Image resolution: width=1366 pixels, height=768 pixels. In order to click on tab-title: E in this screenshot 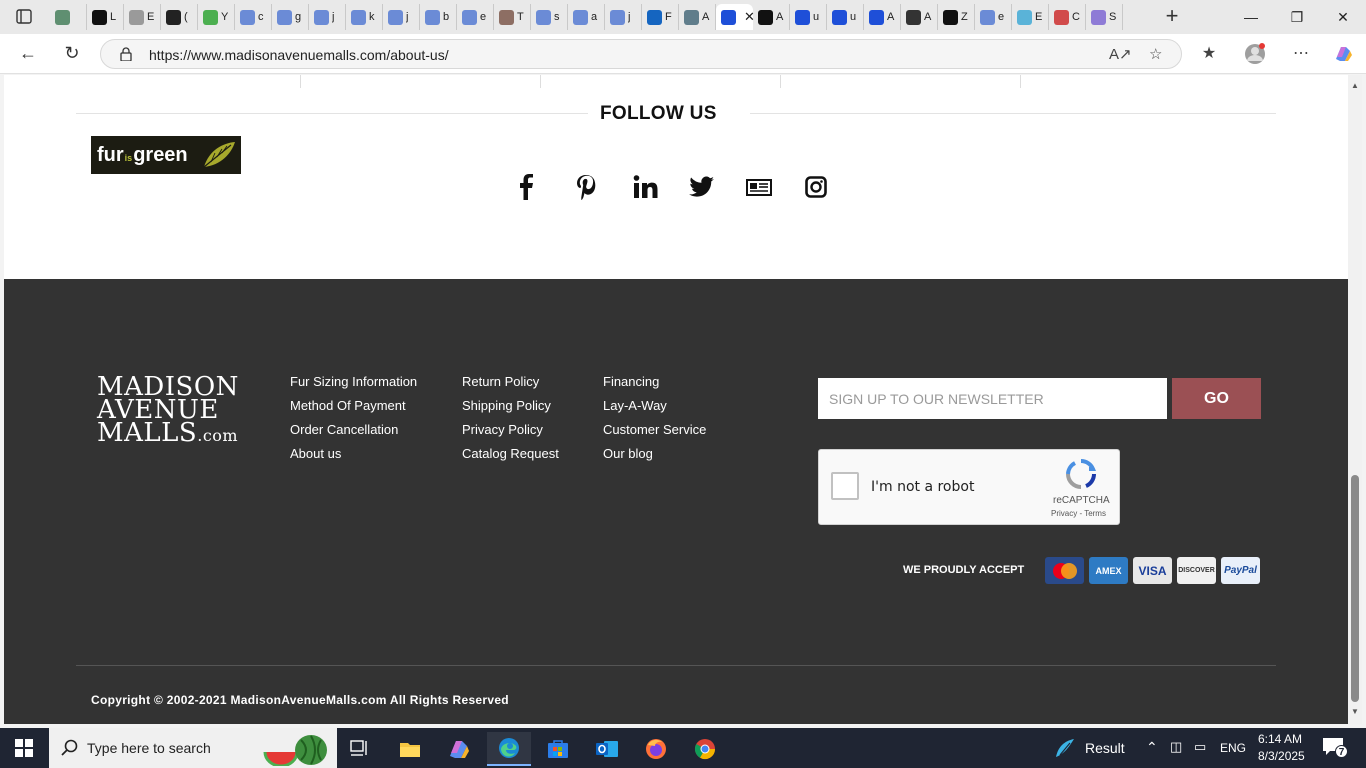, I will do `click(151, 17)`.